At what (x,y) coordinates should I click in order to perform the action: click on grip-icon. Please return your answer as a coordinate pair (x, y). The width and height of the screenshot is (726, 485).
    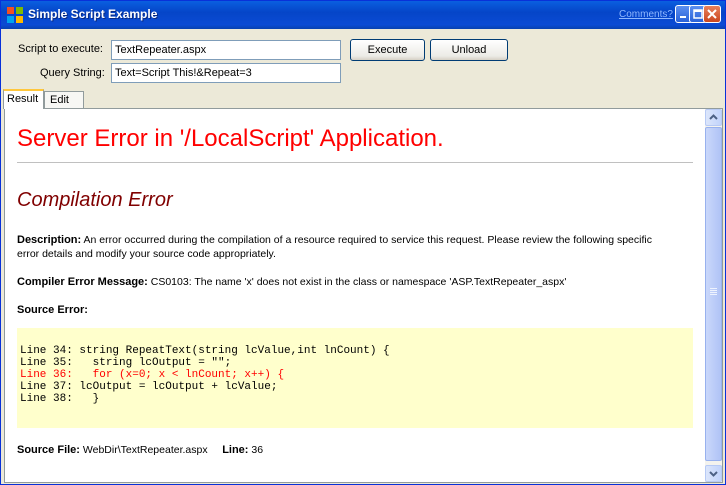
    Looking at the image, I should click on (713, 291).